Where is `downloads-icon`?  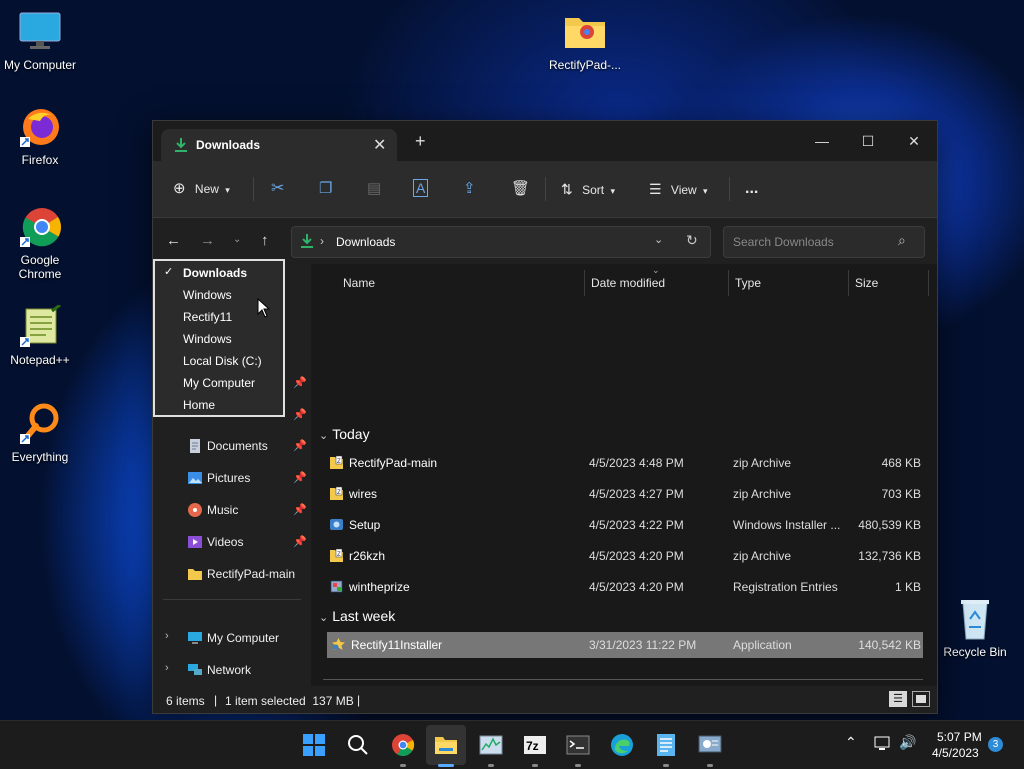
downloads-icon is located at coordinates (181, 146).